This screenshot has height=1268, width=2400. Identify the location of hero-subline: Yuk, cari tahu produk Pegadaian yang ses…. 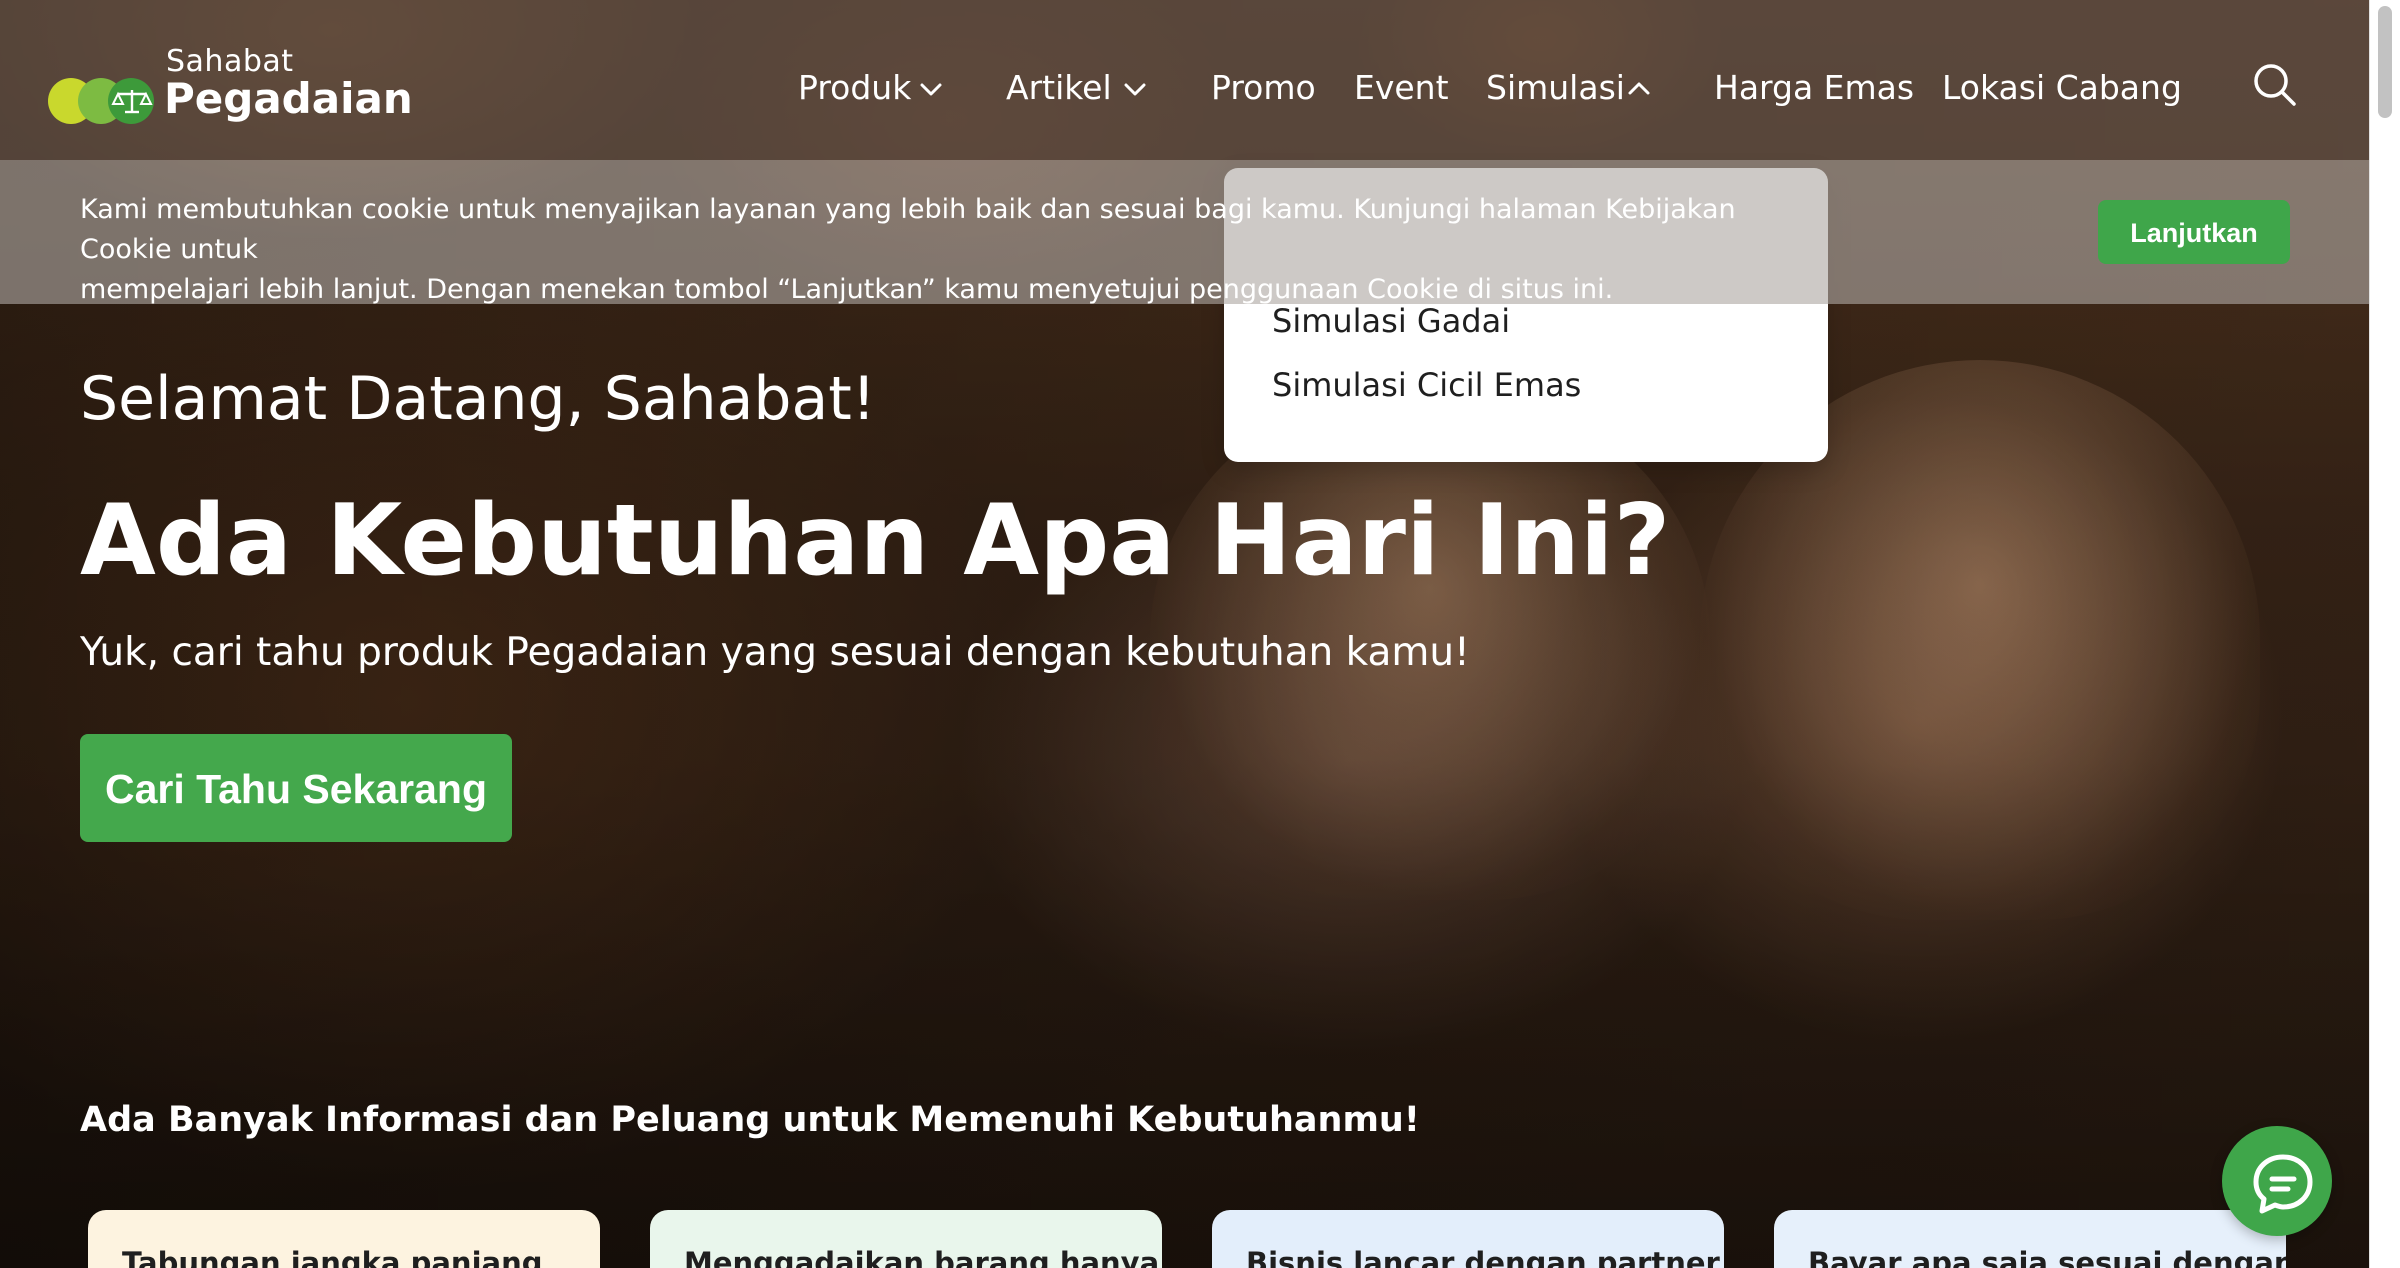
(775, 652).